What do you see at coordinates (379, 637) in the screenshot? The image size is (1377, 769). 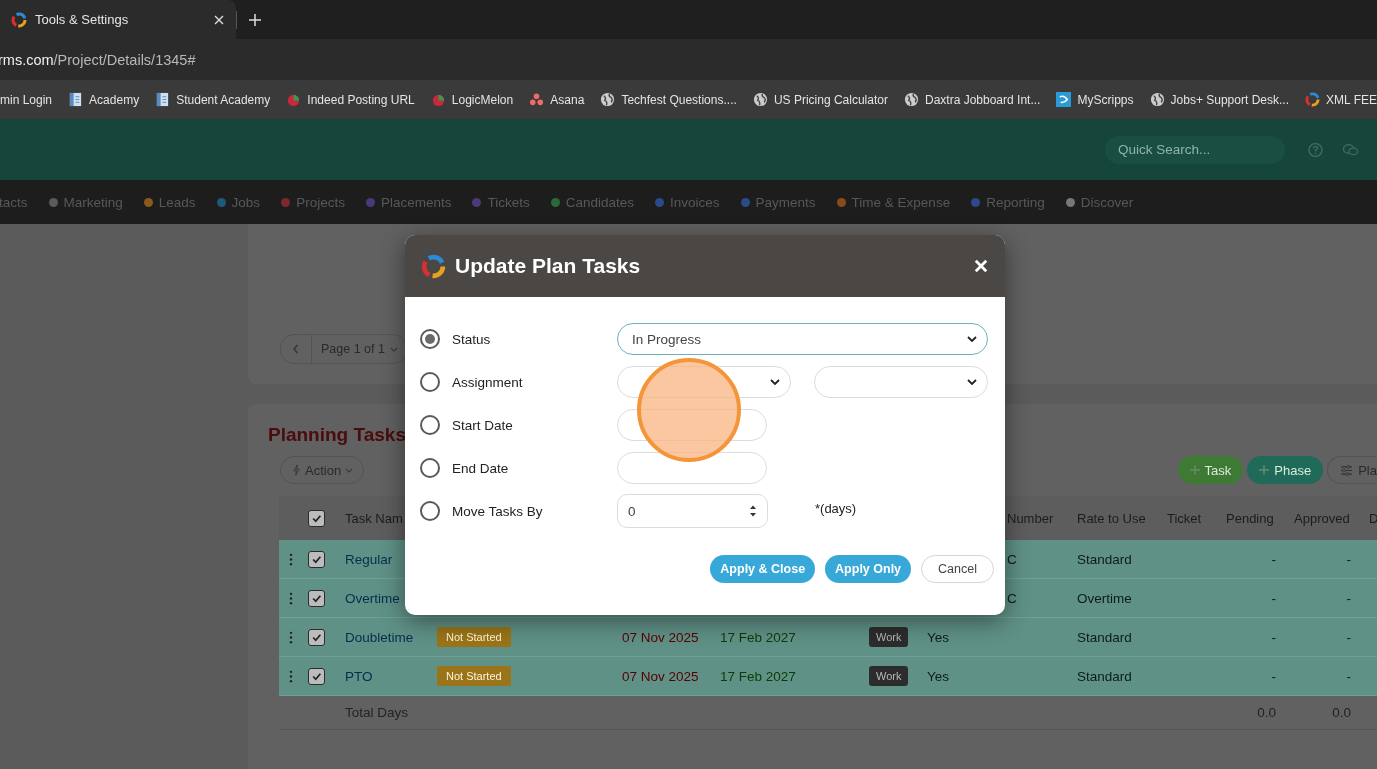 I see `task-link: Doubletime` at bounding box center [379, 637].